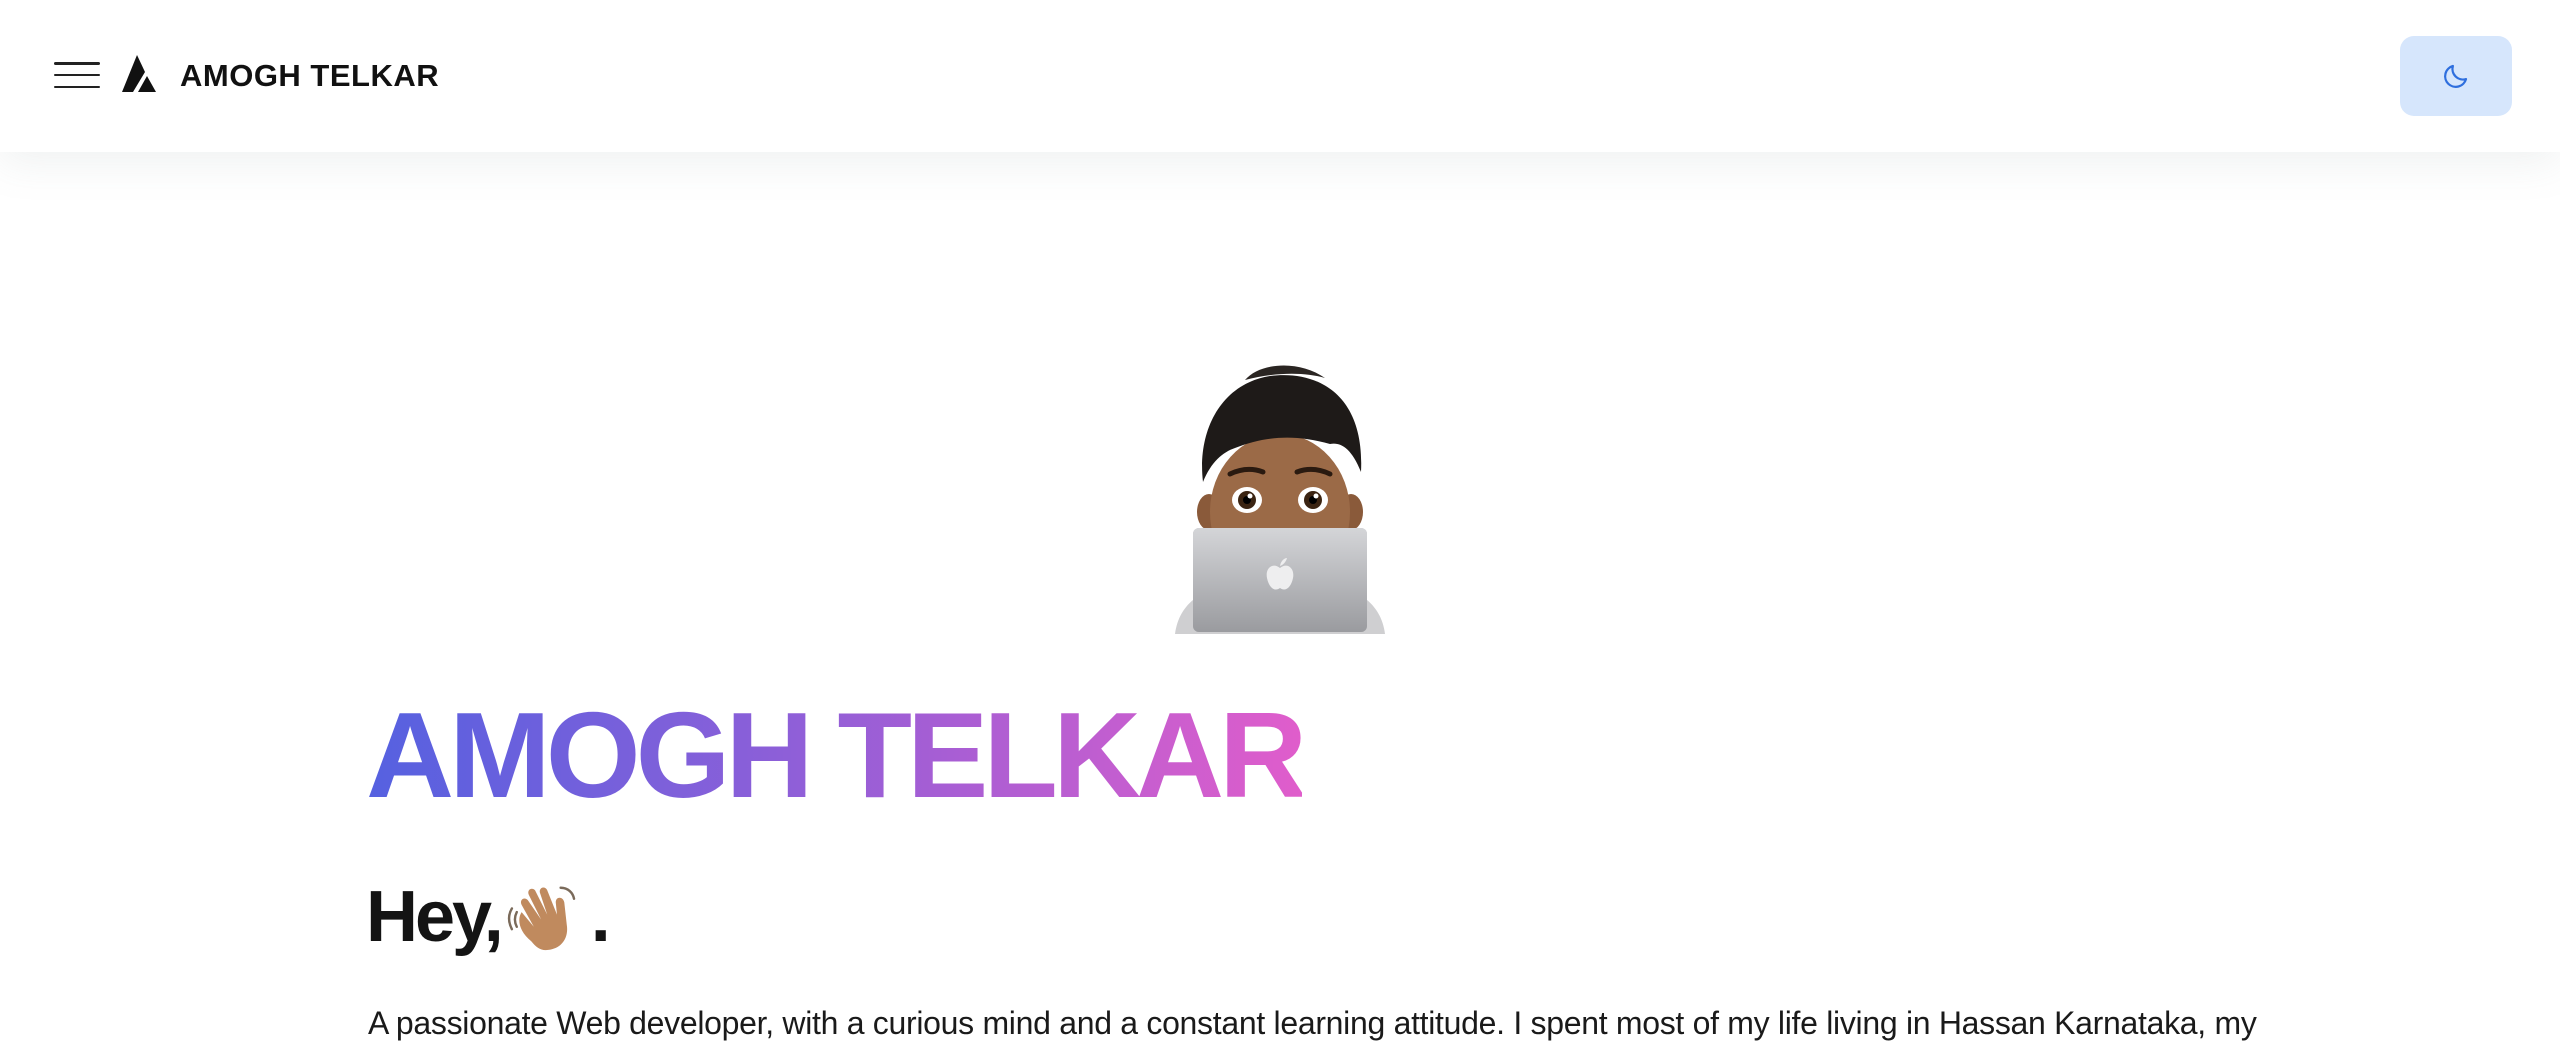 The image size is (2560, 1056). Describe the element at coordinates (309, 76) in the screenshot. I see `site-brand-name: AMOGH TELKAR` at that location.